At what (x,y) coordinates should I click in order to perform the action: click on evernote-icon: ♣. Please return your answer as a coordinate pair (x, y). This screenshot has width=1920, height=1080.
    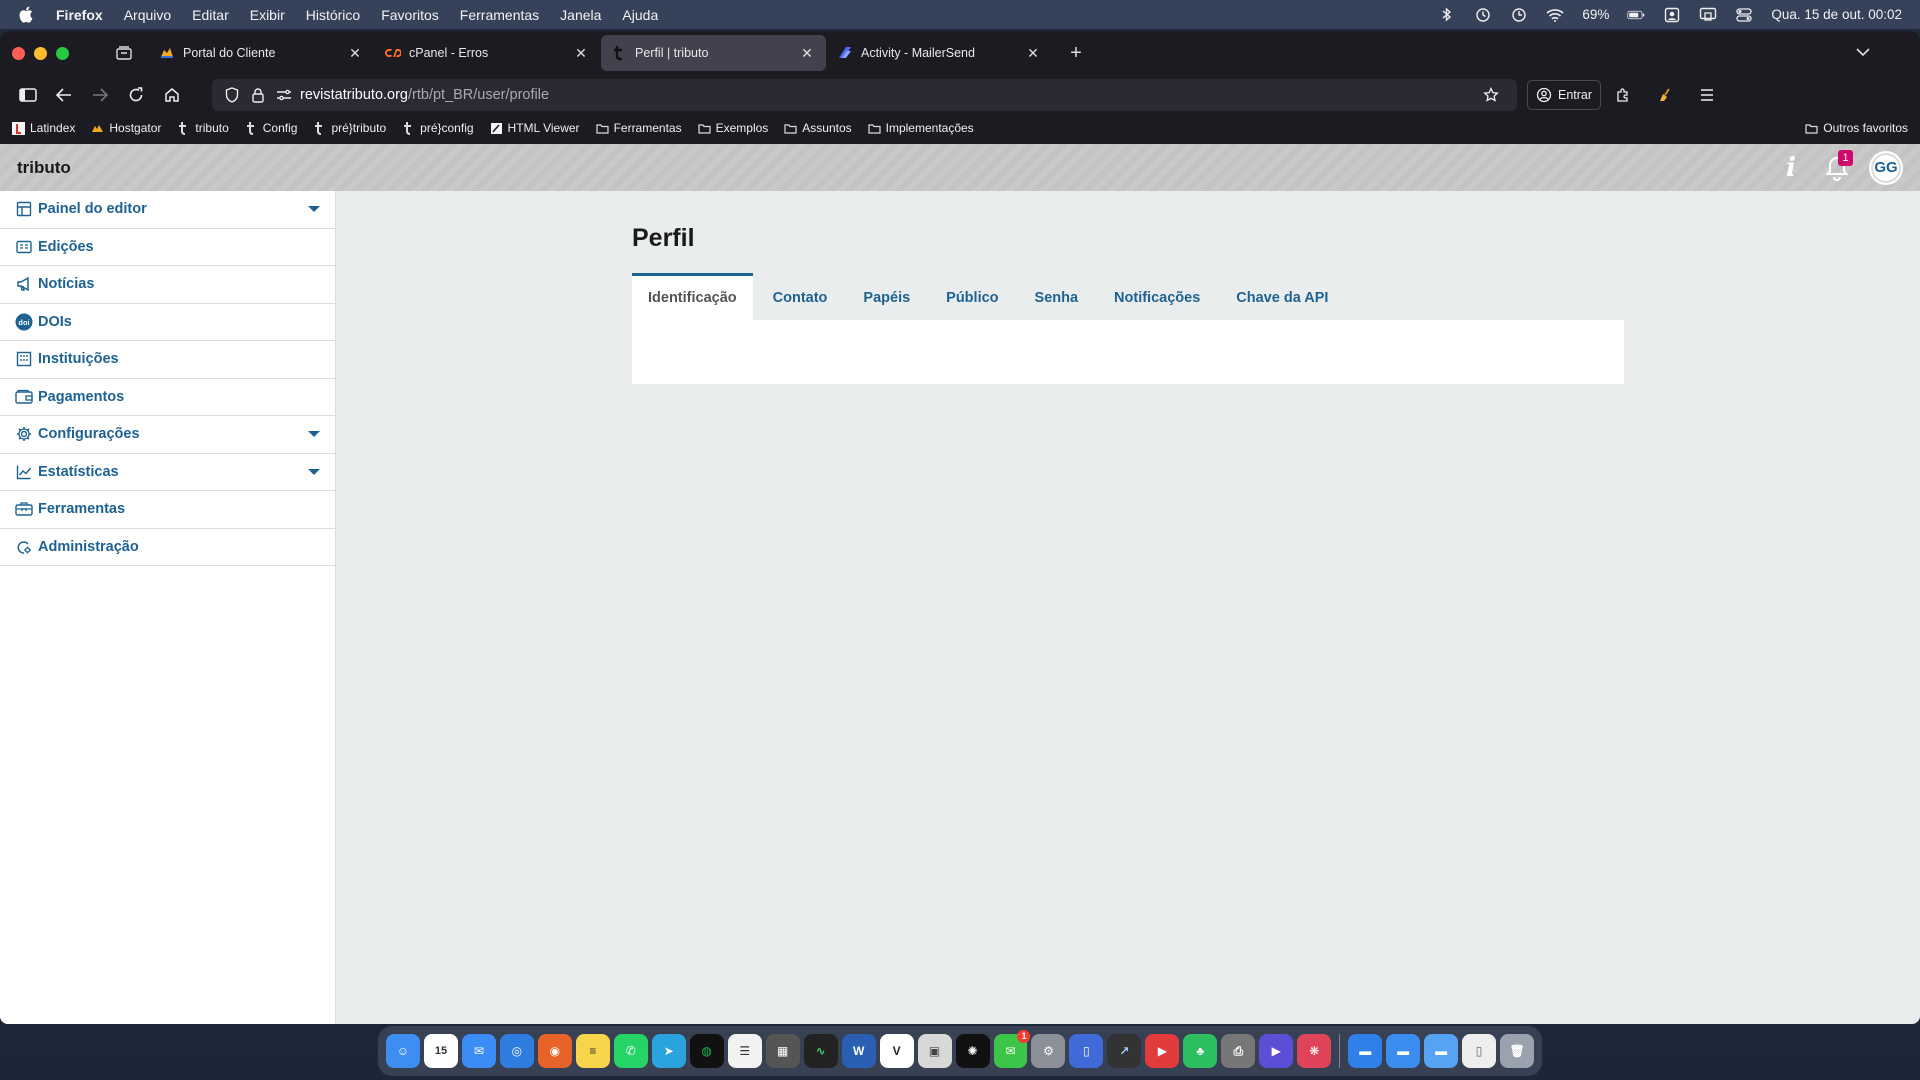
    Looking at the image, I should click on (1200, 1051).